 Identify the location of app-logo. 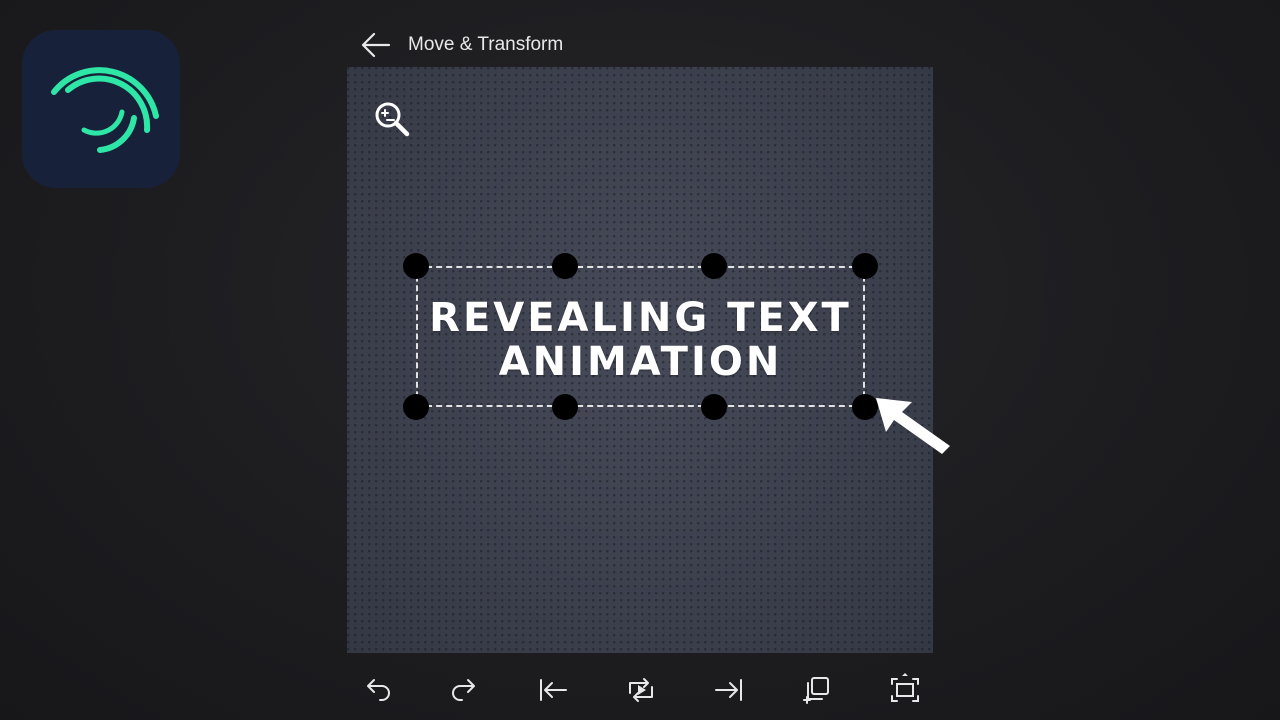
(101, 109).